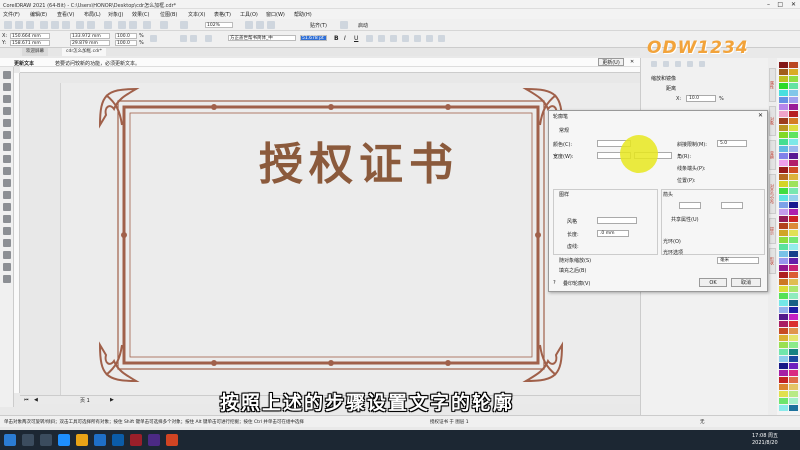 This screenshot has height=450, width=800. I want to click on windows-start-icon, so click(10, 440).